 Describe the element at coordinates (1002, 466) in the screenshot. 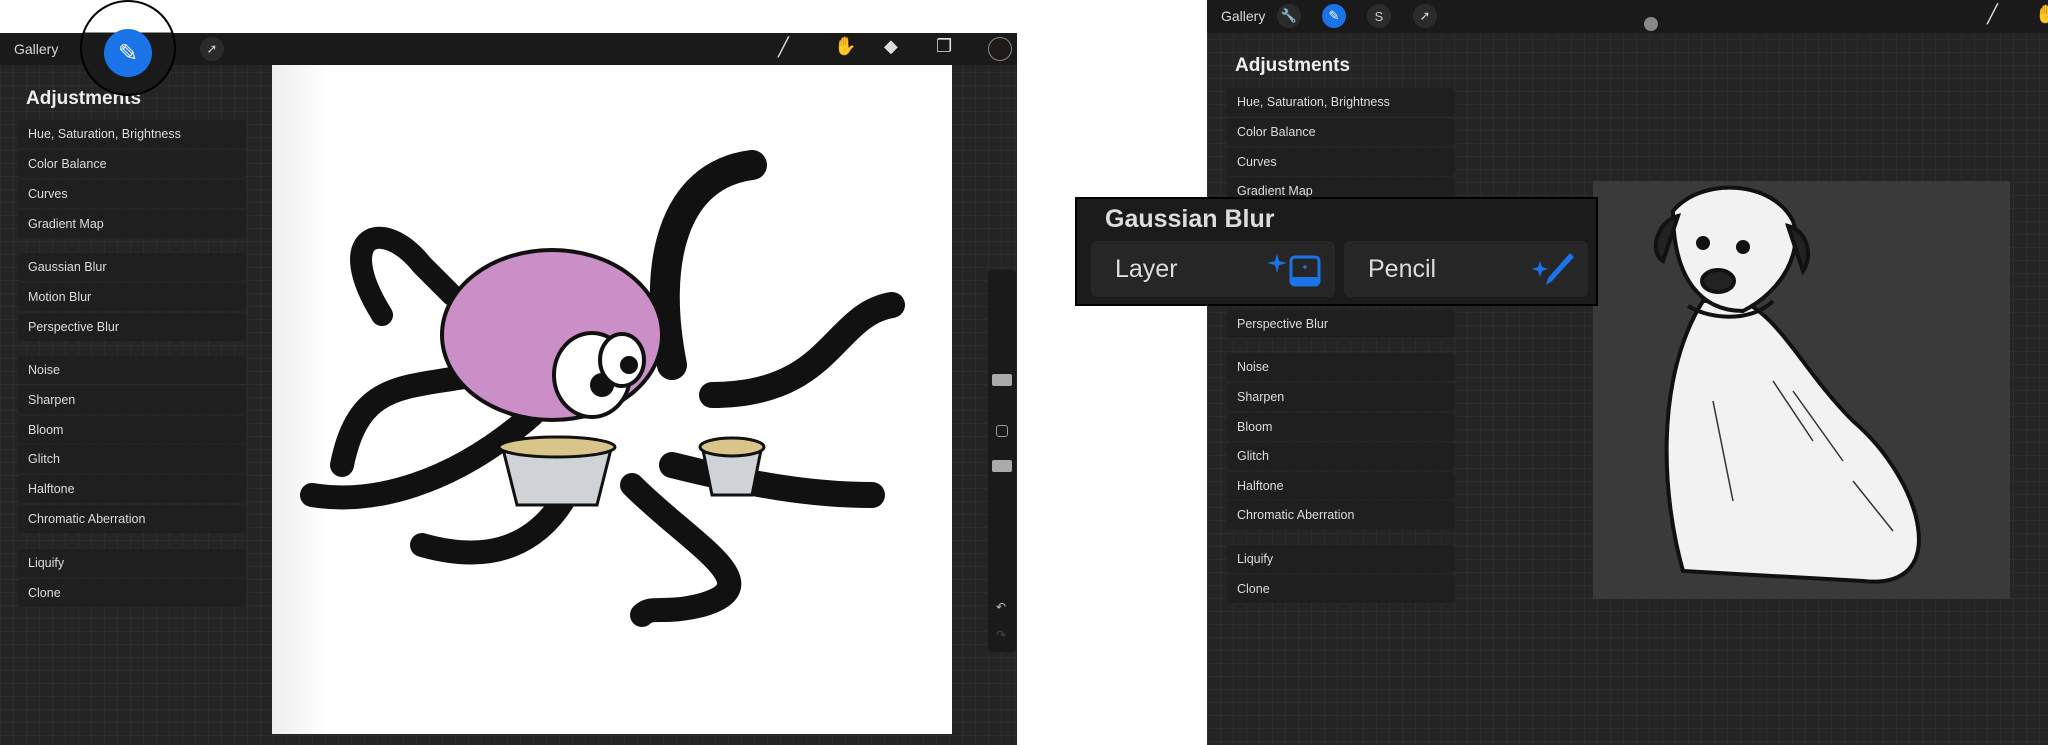

I see `opacity-slider-handle` at that location.